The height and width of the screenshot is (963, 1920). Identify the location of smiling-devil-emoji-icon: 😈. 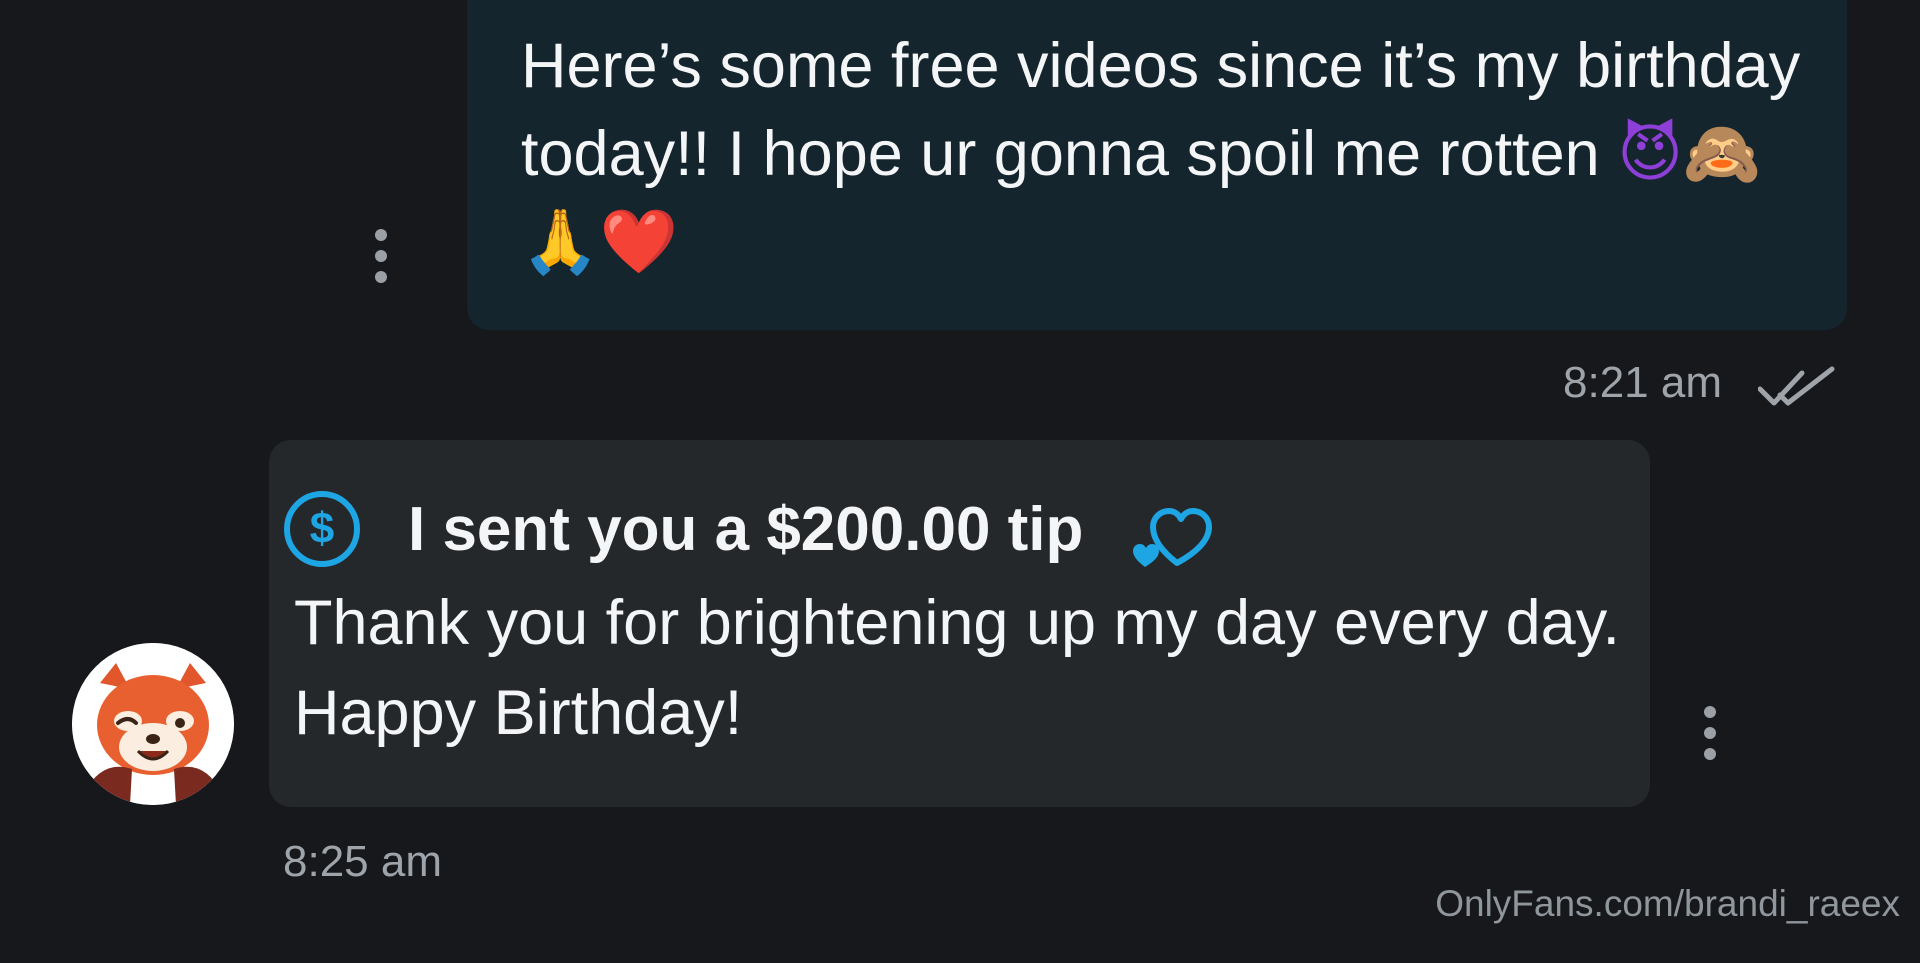
(1650, 153).